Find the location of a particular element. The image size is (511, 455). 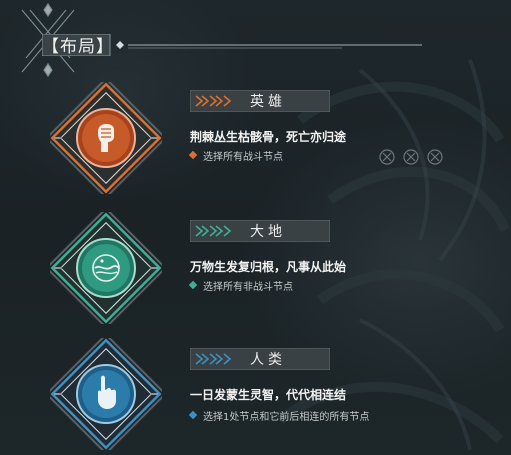

hero-rule-marker is located at coordinates (193, 155).